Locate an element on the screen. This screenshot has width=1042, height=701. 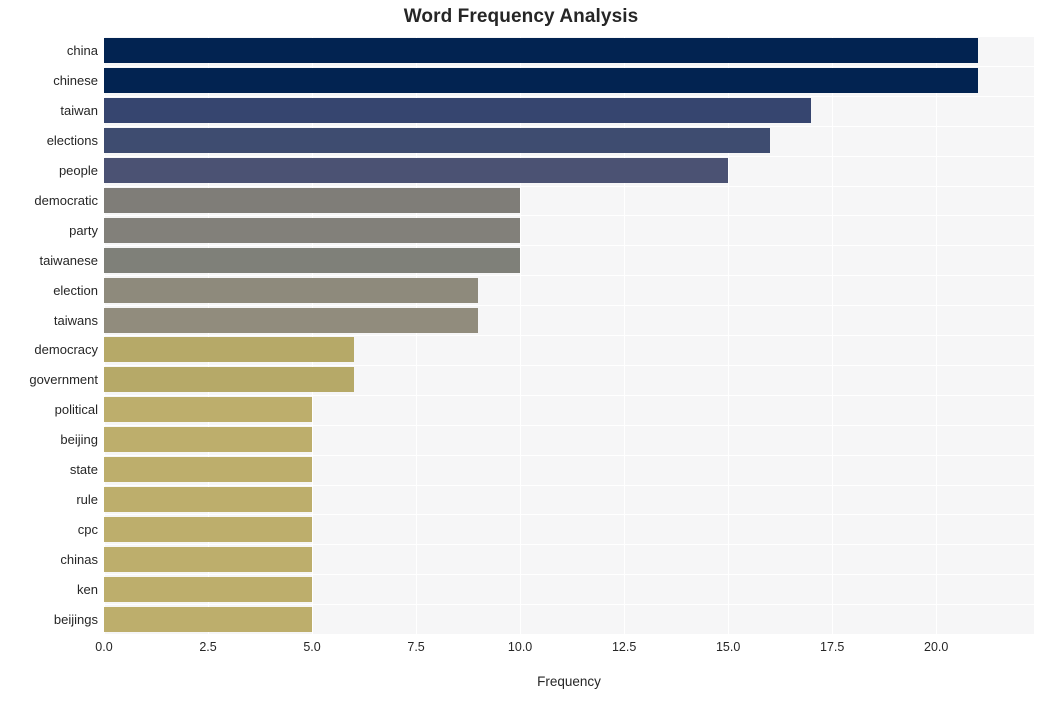
x-axis-tick-labels: 0.0 2.5 5.0 7.5 10.0 12.5 15.0 17.5 20.0 is located at coordinates (521, 650).